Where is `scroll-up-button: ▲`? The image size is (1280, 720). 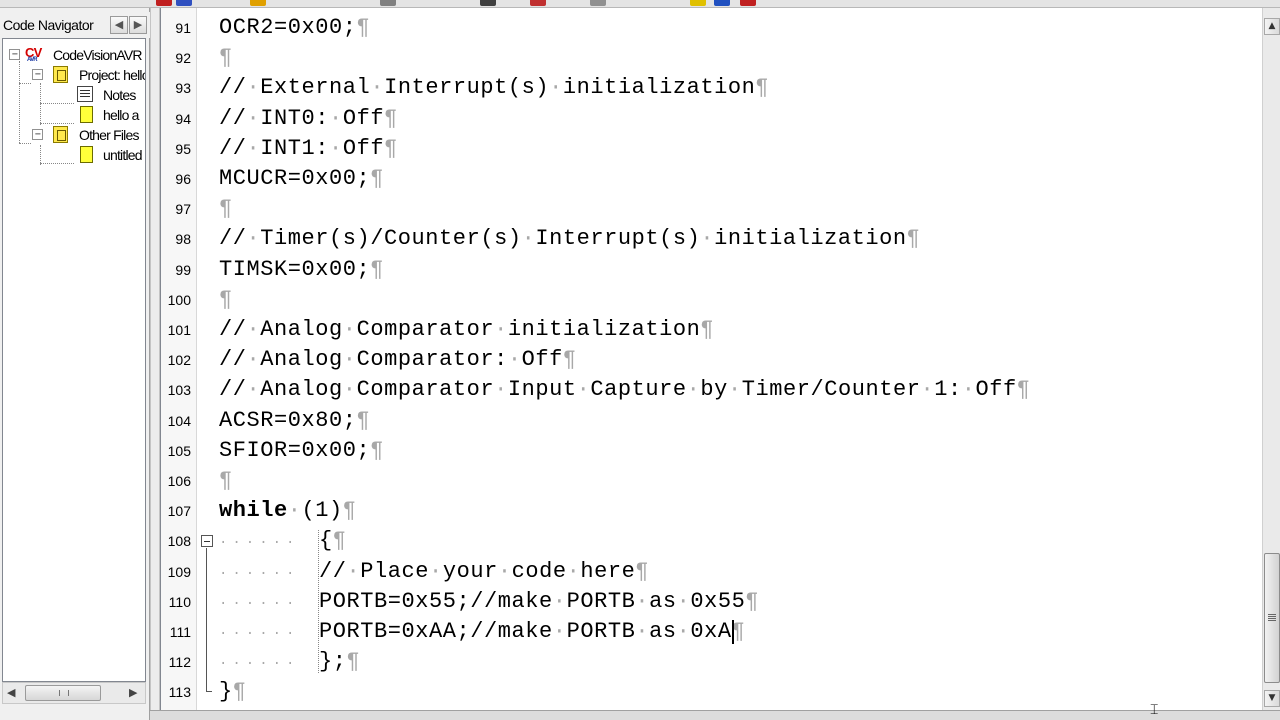 scroll-up-button: ▲ is located at coordinates (1272, 26).